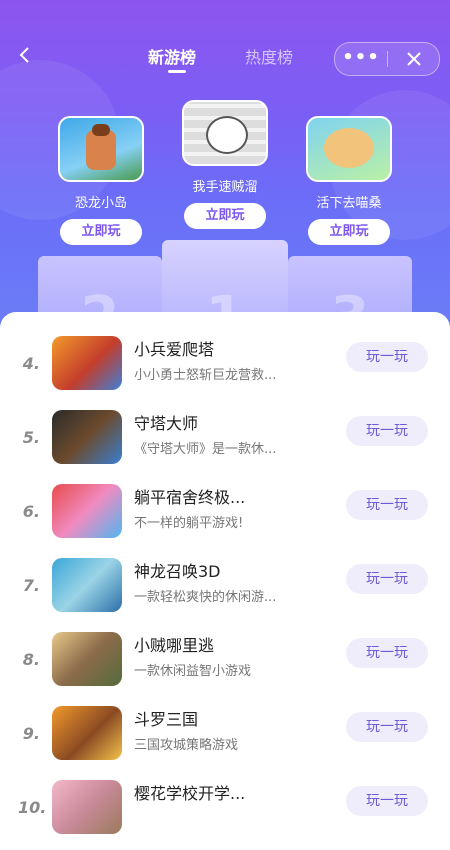 This screenshot has height=850, width=450. What do you see at coordinates (166, 719) in the screenshot?
I see `game-title: 斗罗三国` at bounding box center [166, 719].